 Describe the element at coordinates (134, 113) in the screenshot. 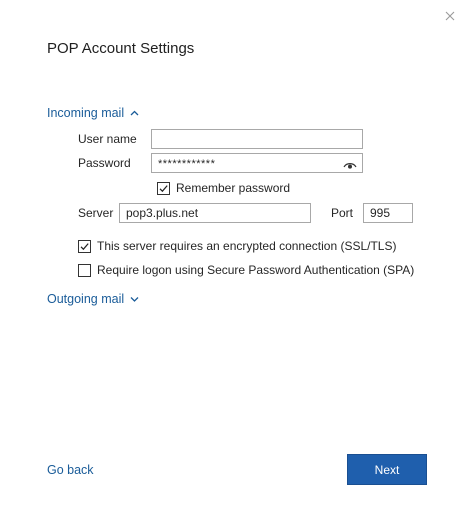

I see `chevron-up-icon` at that location.